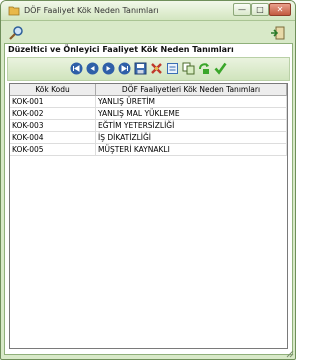 This screenshot has height=360, width=320. What do you see at coordinates (242, 9) in the screenshot?
I see `minimize-button: —` at bounding box center [242, 9].